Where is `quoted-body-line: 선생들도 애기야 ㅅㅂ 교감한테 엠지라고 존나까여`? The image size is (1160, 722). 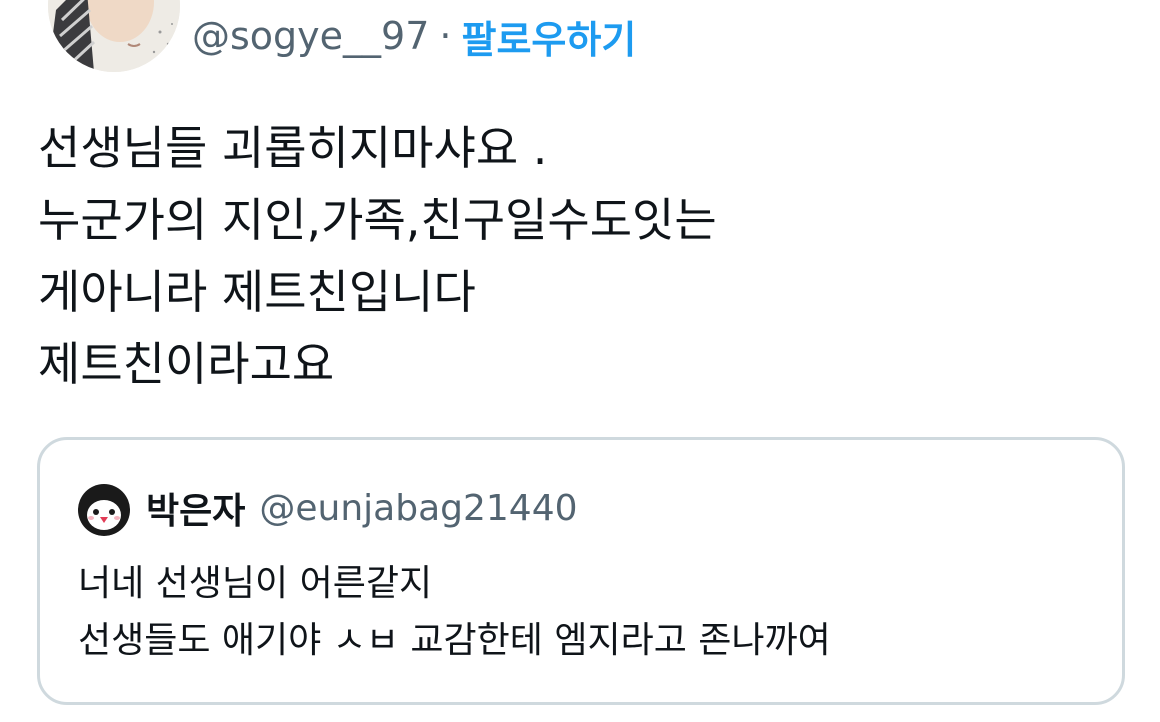
quoted-body-line: 선생들도 애기야 ㅅㅂ 교감한테 엠지라고 존나까여 is located at coordinates (454, 640).